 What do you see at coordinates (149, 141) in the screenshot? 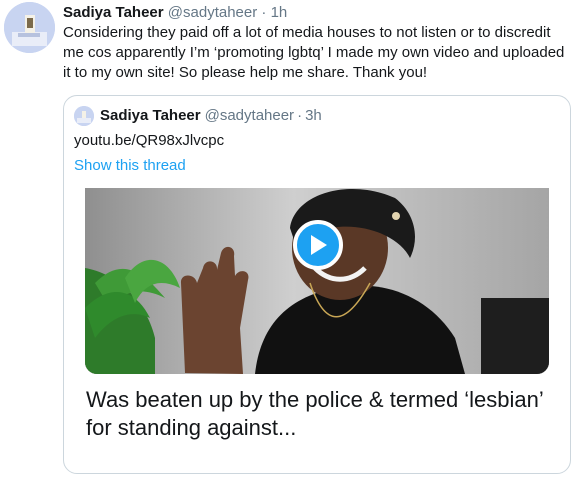
I see `quoted-tweet-link-text: youtu.be/QR98xJlvcpc` at bounding box center [149, 141].